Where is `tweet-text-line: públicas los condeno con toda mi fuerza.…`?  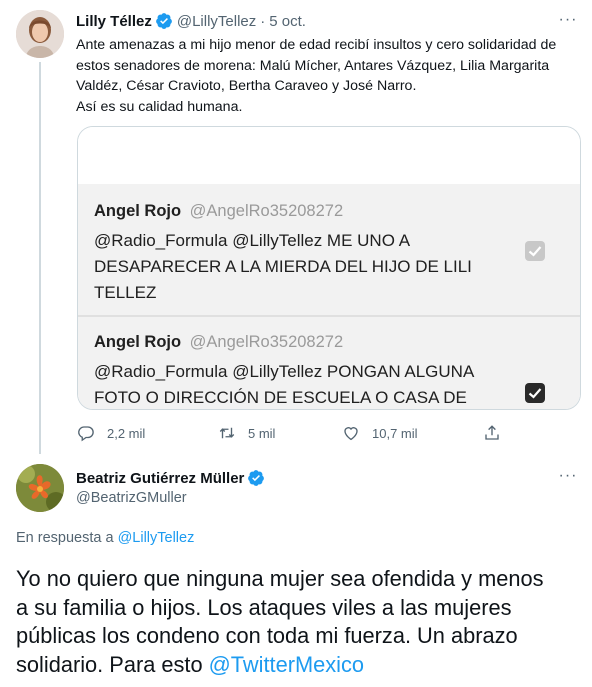
tweet-text-line: públicas los condeno con toda mi fuerza.… is located at coordinates (267, 635).